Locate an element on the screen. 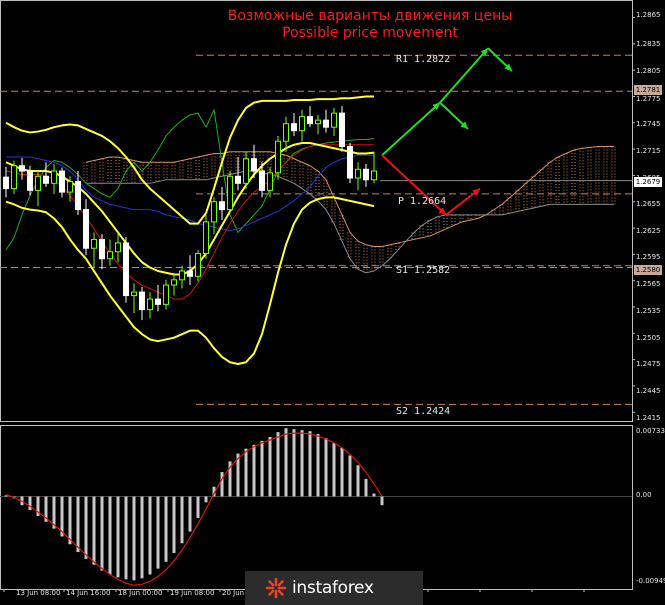 This screenshot has width=665, height=605. watermark: instaforex is located at coordinates (334, 588).